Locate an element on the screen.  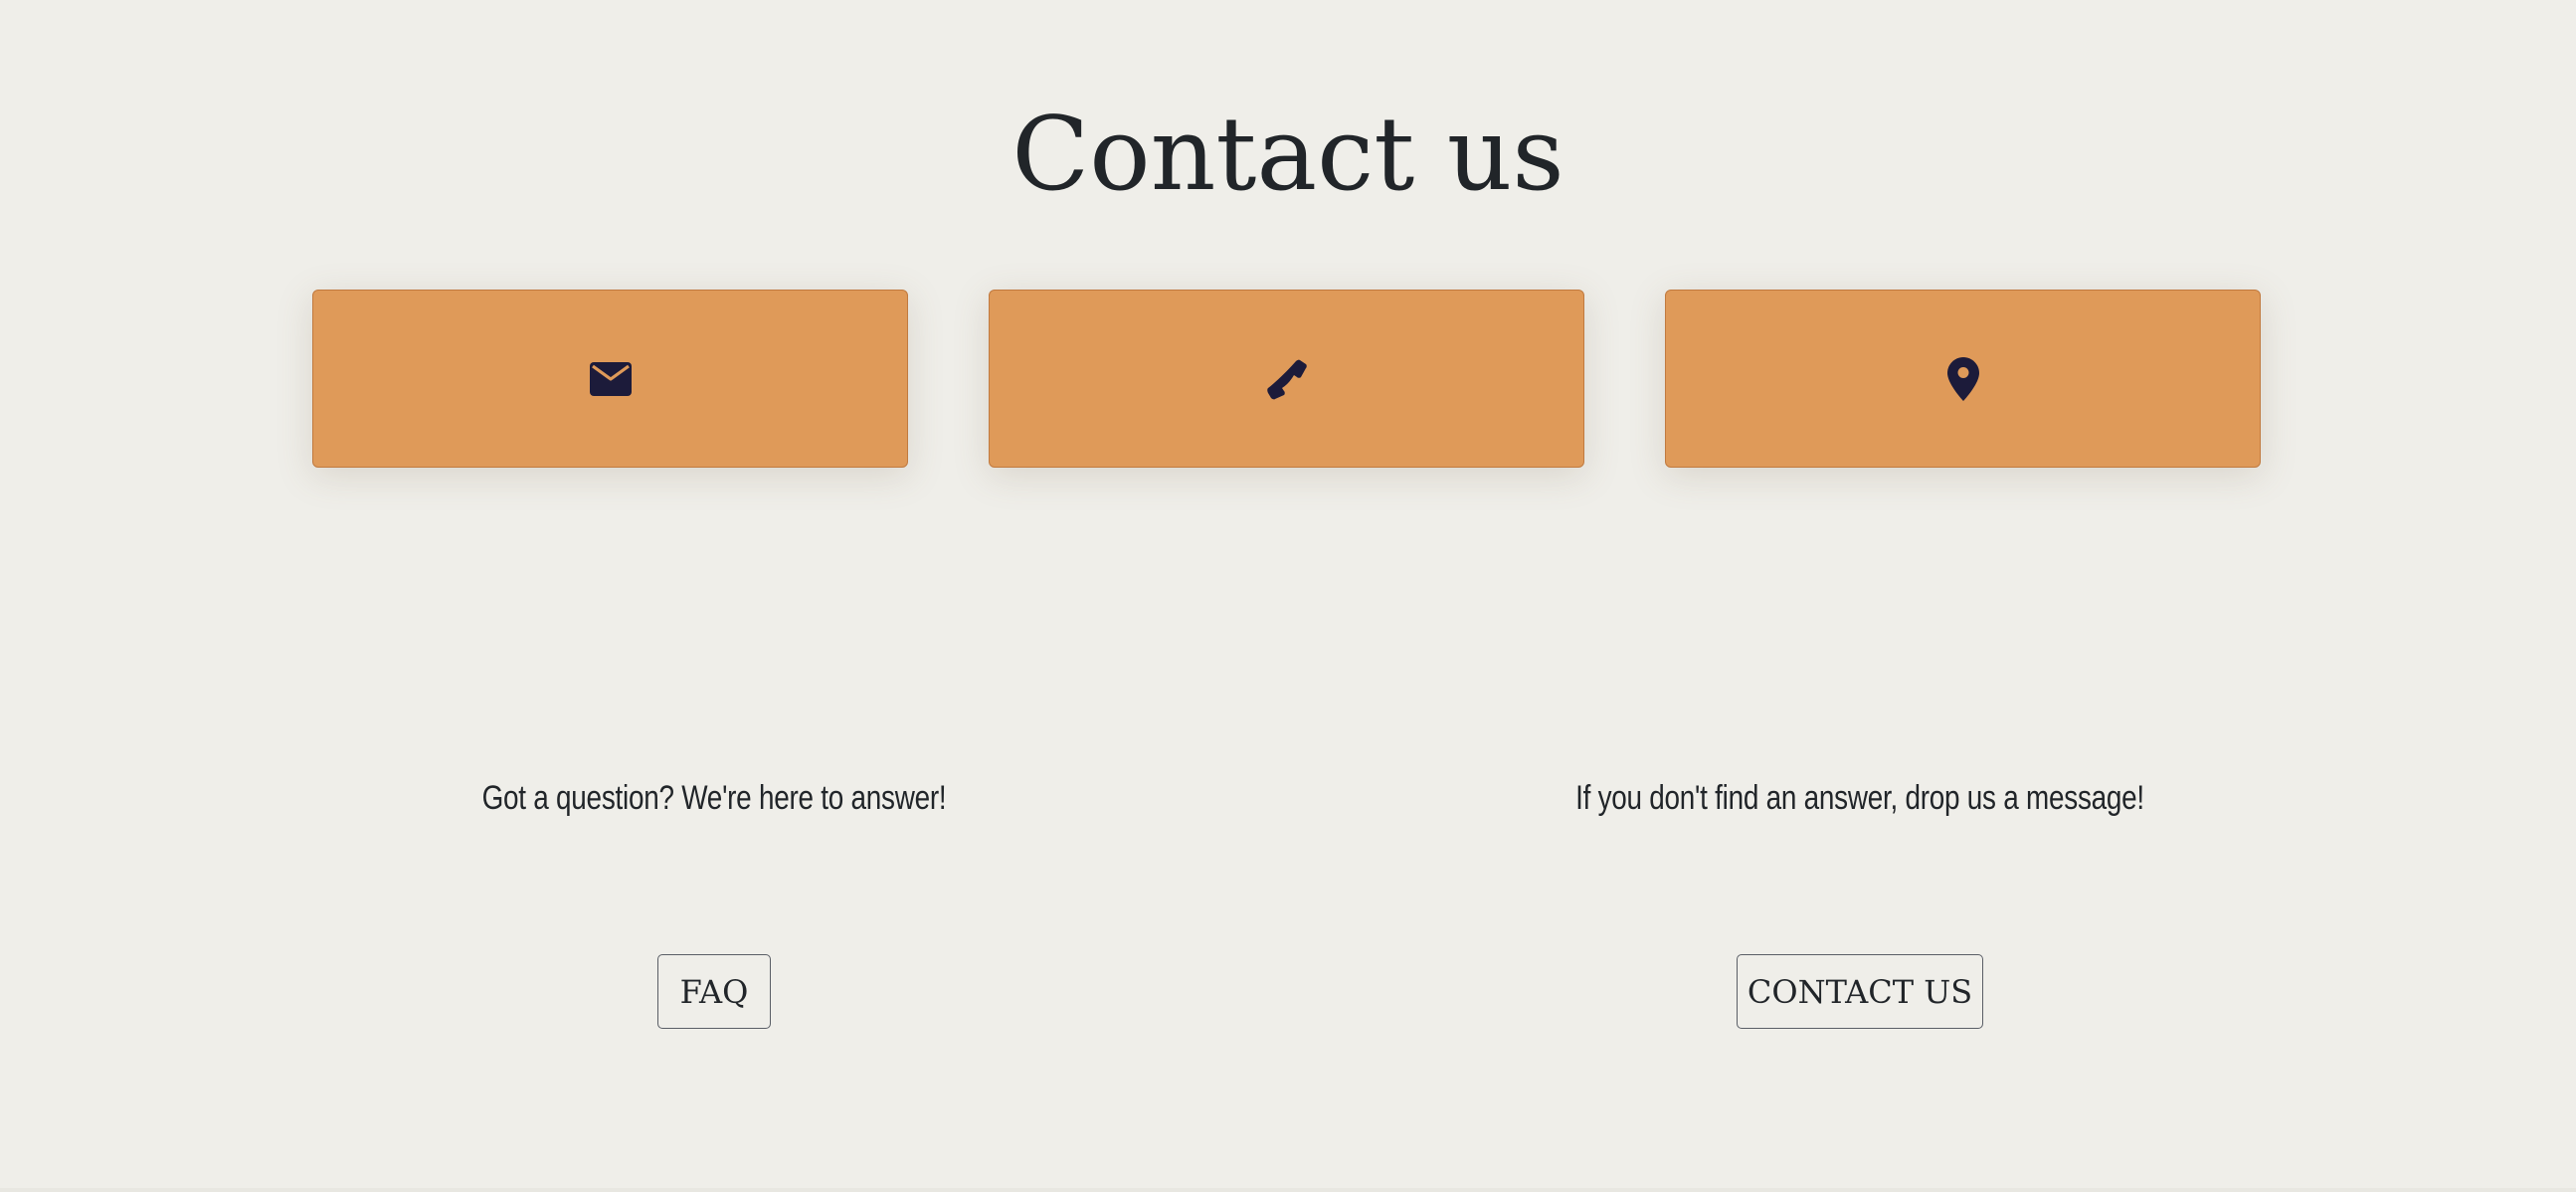
phone-card is located at coordinates (1286, 379).